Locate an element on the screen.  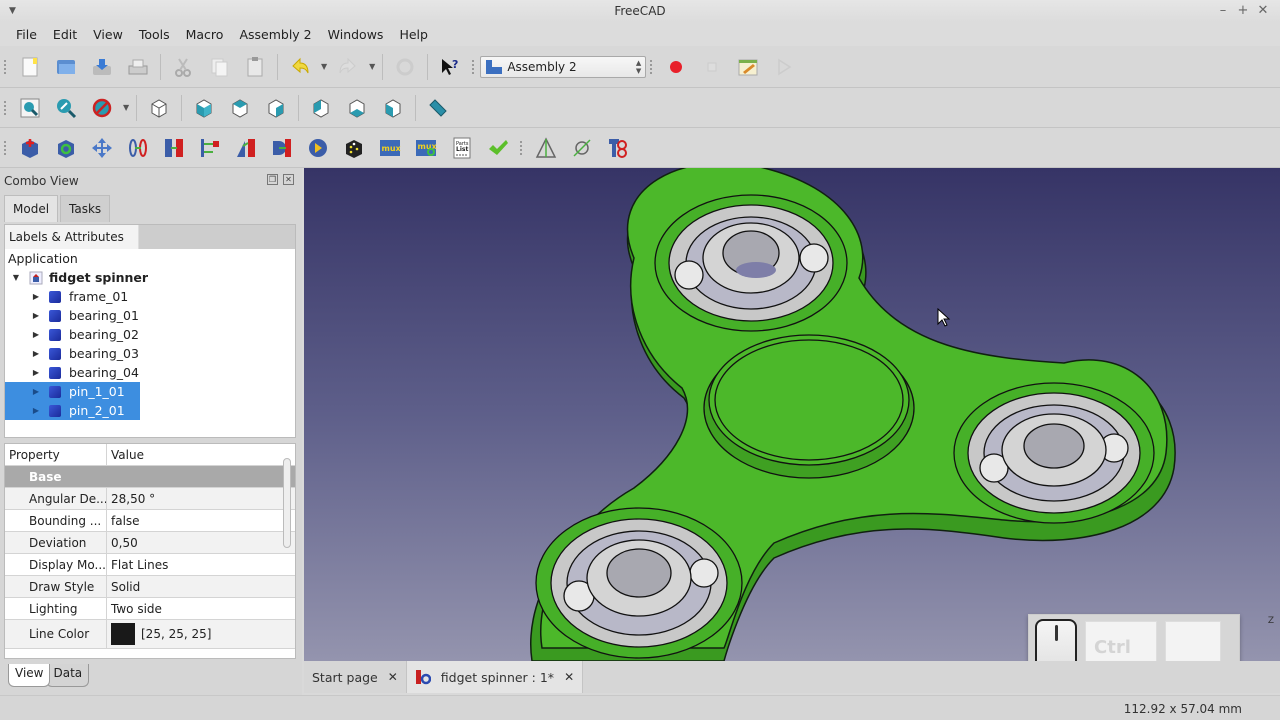
tree-document: ▼ fidget spinner is located at coordinates (150, 277).